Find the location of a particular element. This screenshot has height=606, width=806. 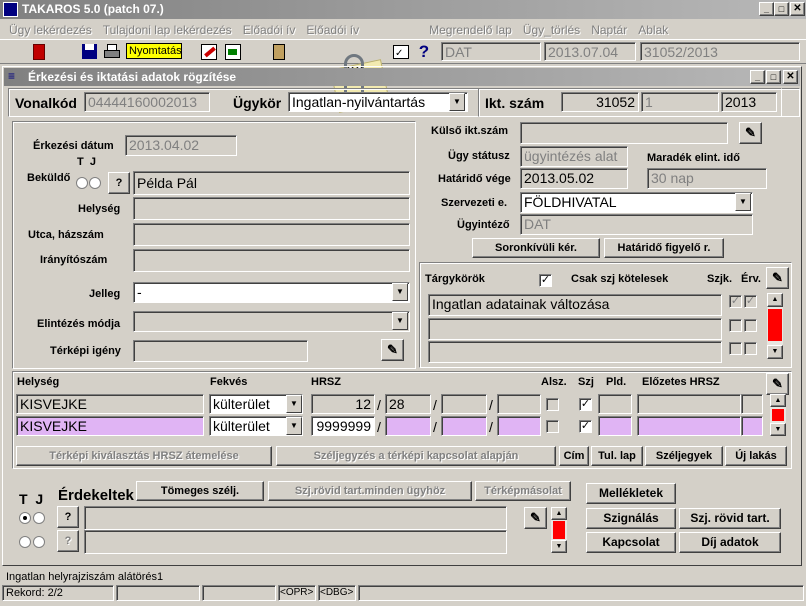

szervezeti-select: FÖLDHIVATAL is located at coordinates (636, 202).